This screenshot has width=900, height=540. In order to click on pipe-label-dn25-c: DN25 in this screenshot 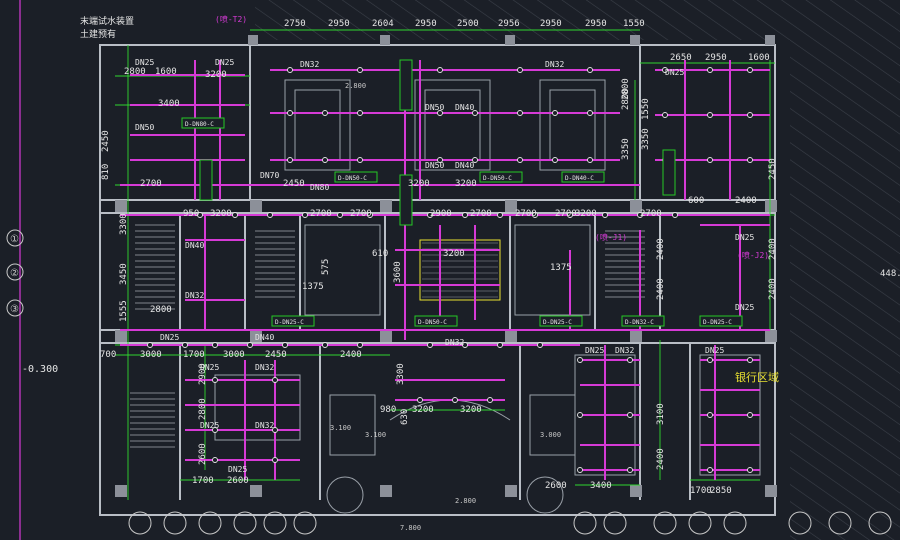, I will do `click(169, 337)`.